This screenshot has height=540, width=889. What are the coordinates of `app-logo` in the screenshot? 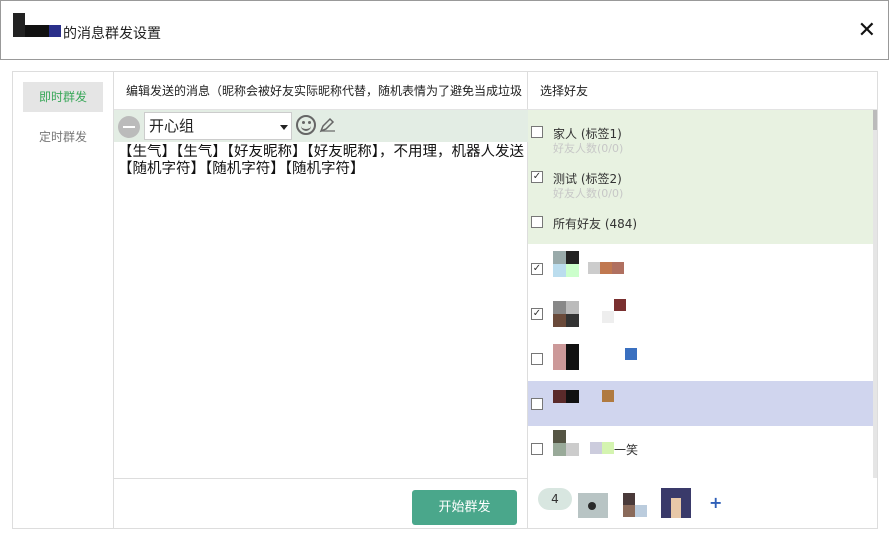 It's located at (38, 26).